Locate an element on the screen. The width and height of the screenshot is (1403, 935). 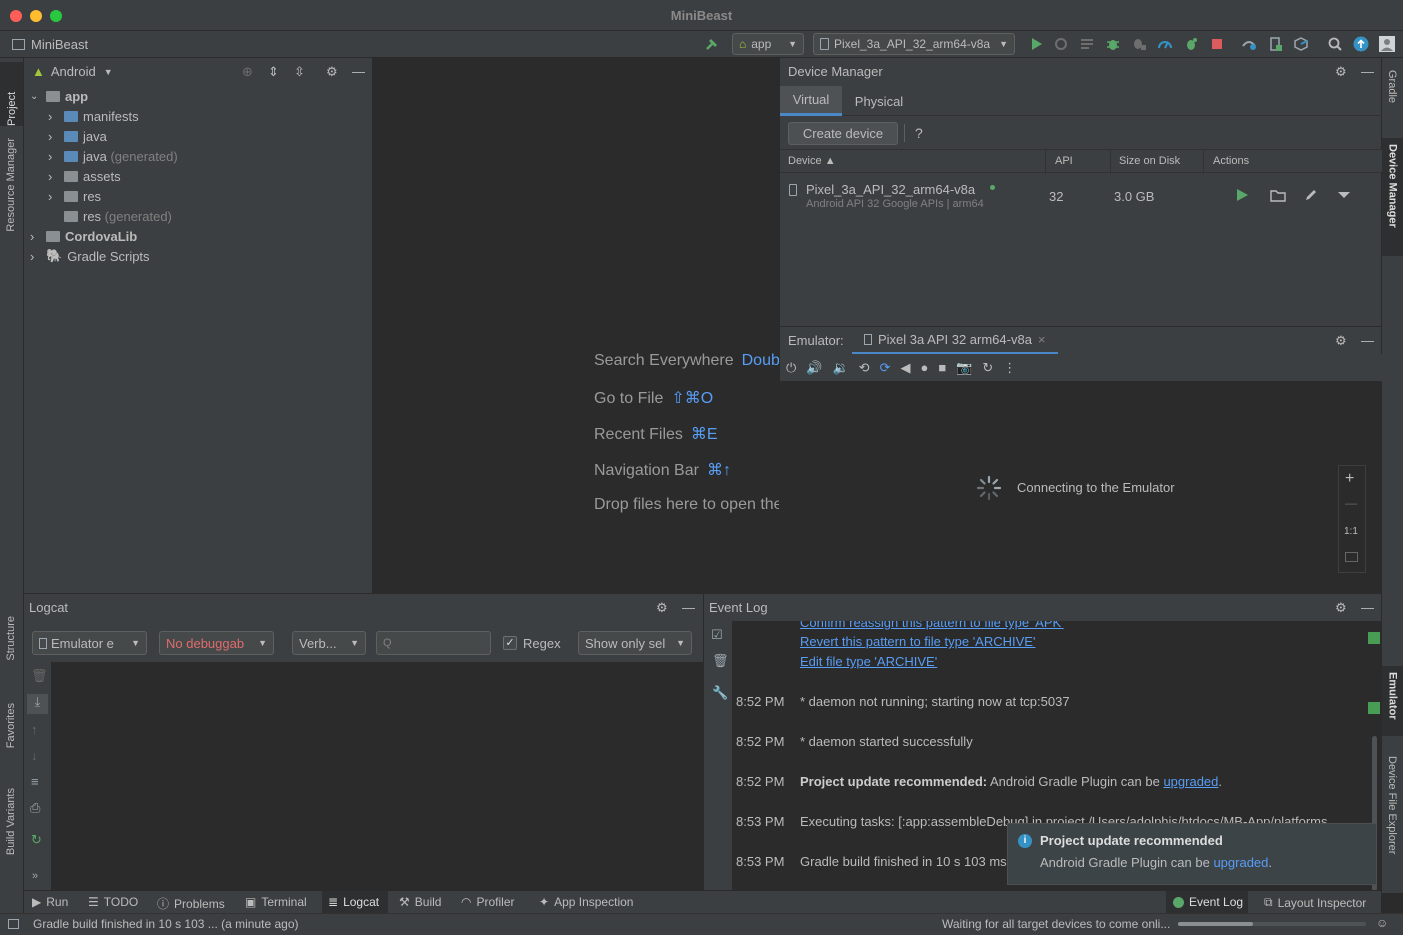
fit-screen-icon is located at coordinates (1351, 557).